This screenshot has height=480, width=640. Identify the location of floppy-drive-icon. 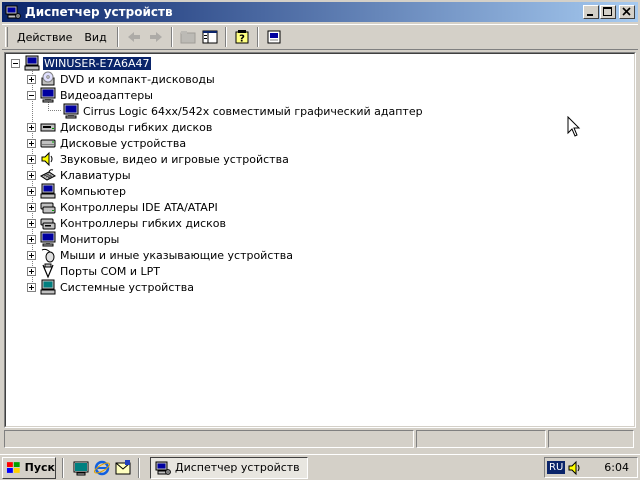
(48, 127).